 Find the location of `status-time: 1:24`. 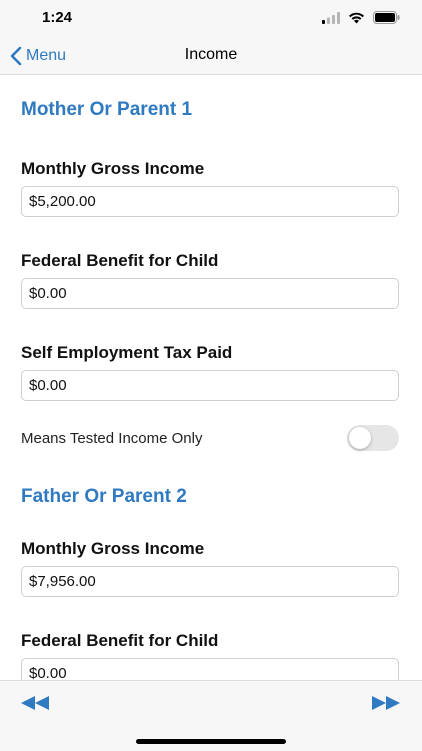

status-time: 1:24 is located at coordinates (57, 17).